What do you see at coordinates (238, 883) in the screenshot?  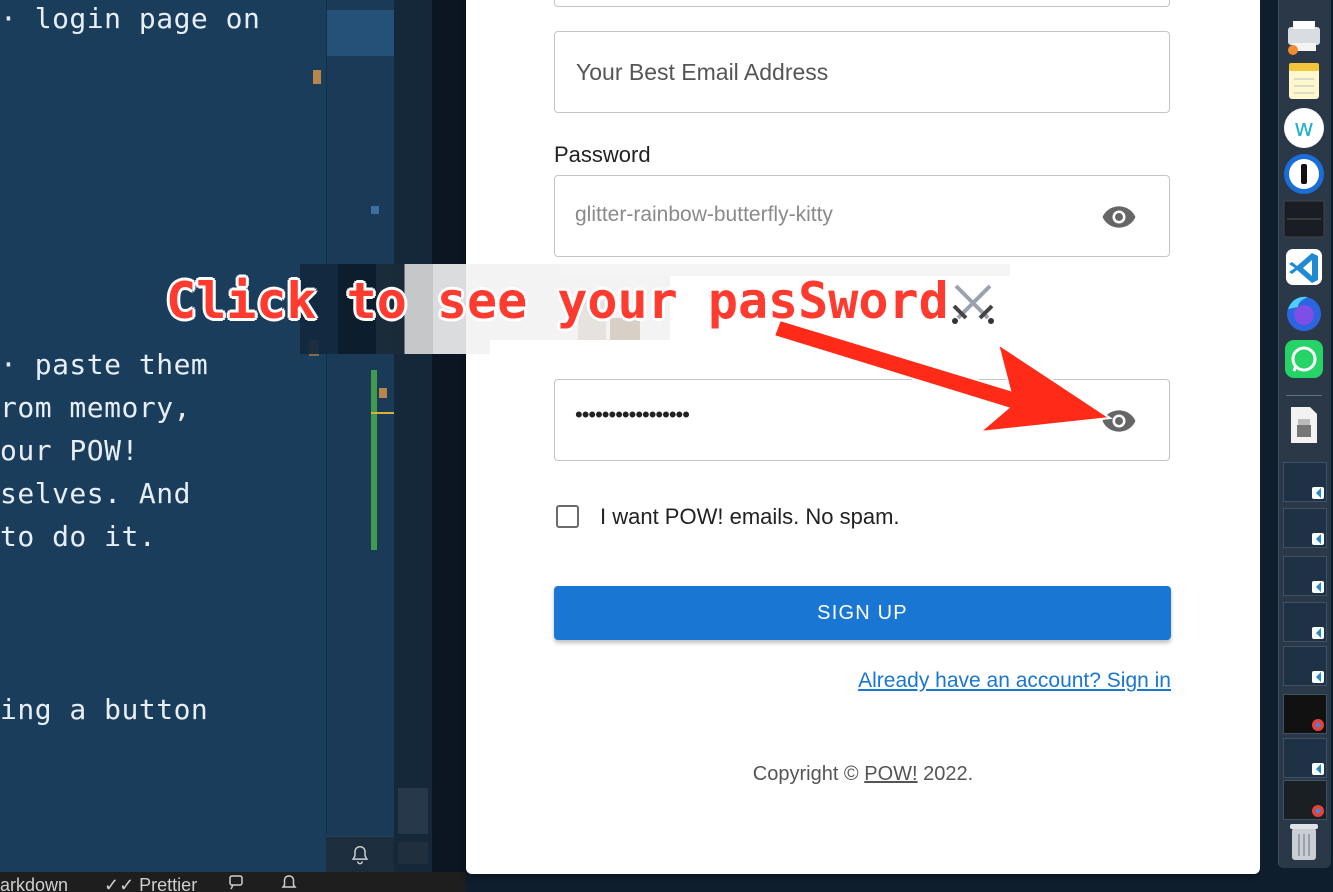 I see `feedback-icon` at bounding box center [238, 883].